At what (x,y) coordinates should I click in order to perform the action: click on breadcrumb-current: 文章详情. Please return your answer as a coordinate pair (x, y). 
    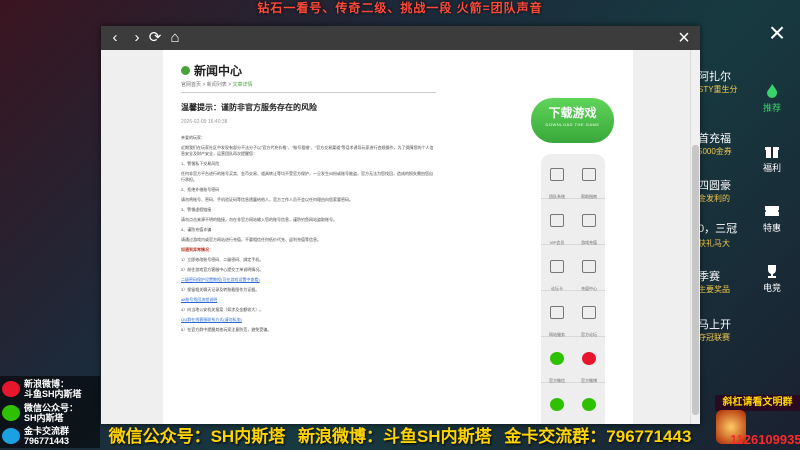
    Looking at the image, I should click on (242, 85).